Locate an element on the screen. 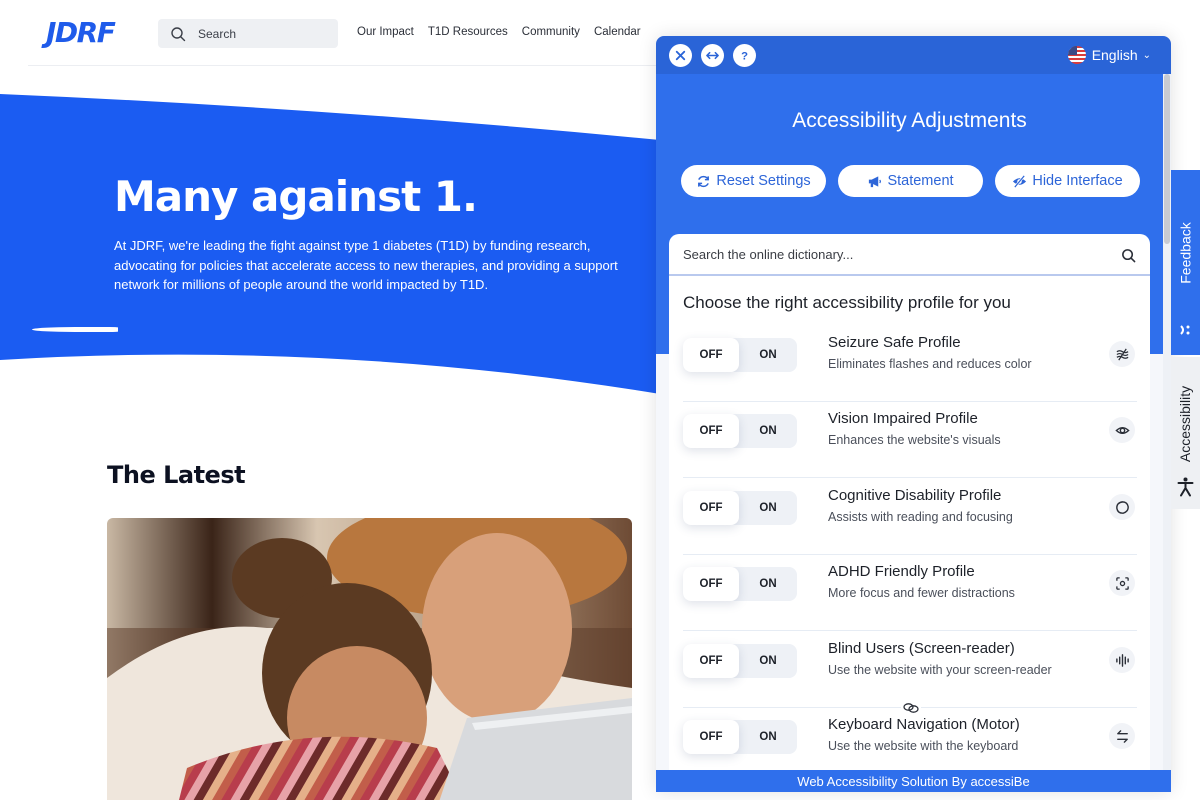  hero-title: Many against 1. is located at coordinates (296, 196).